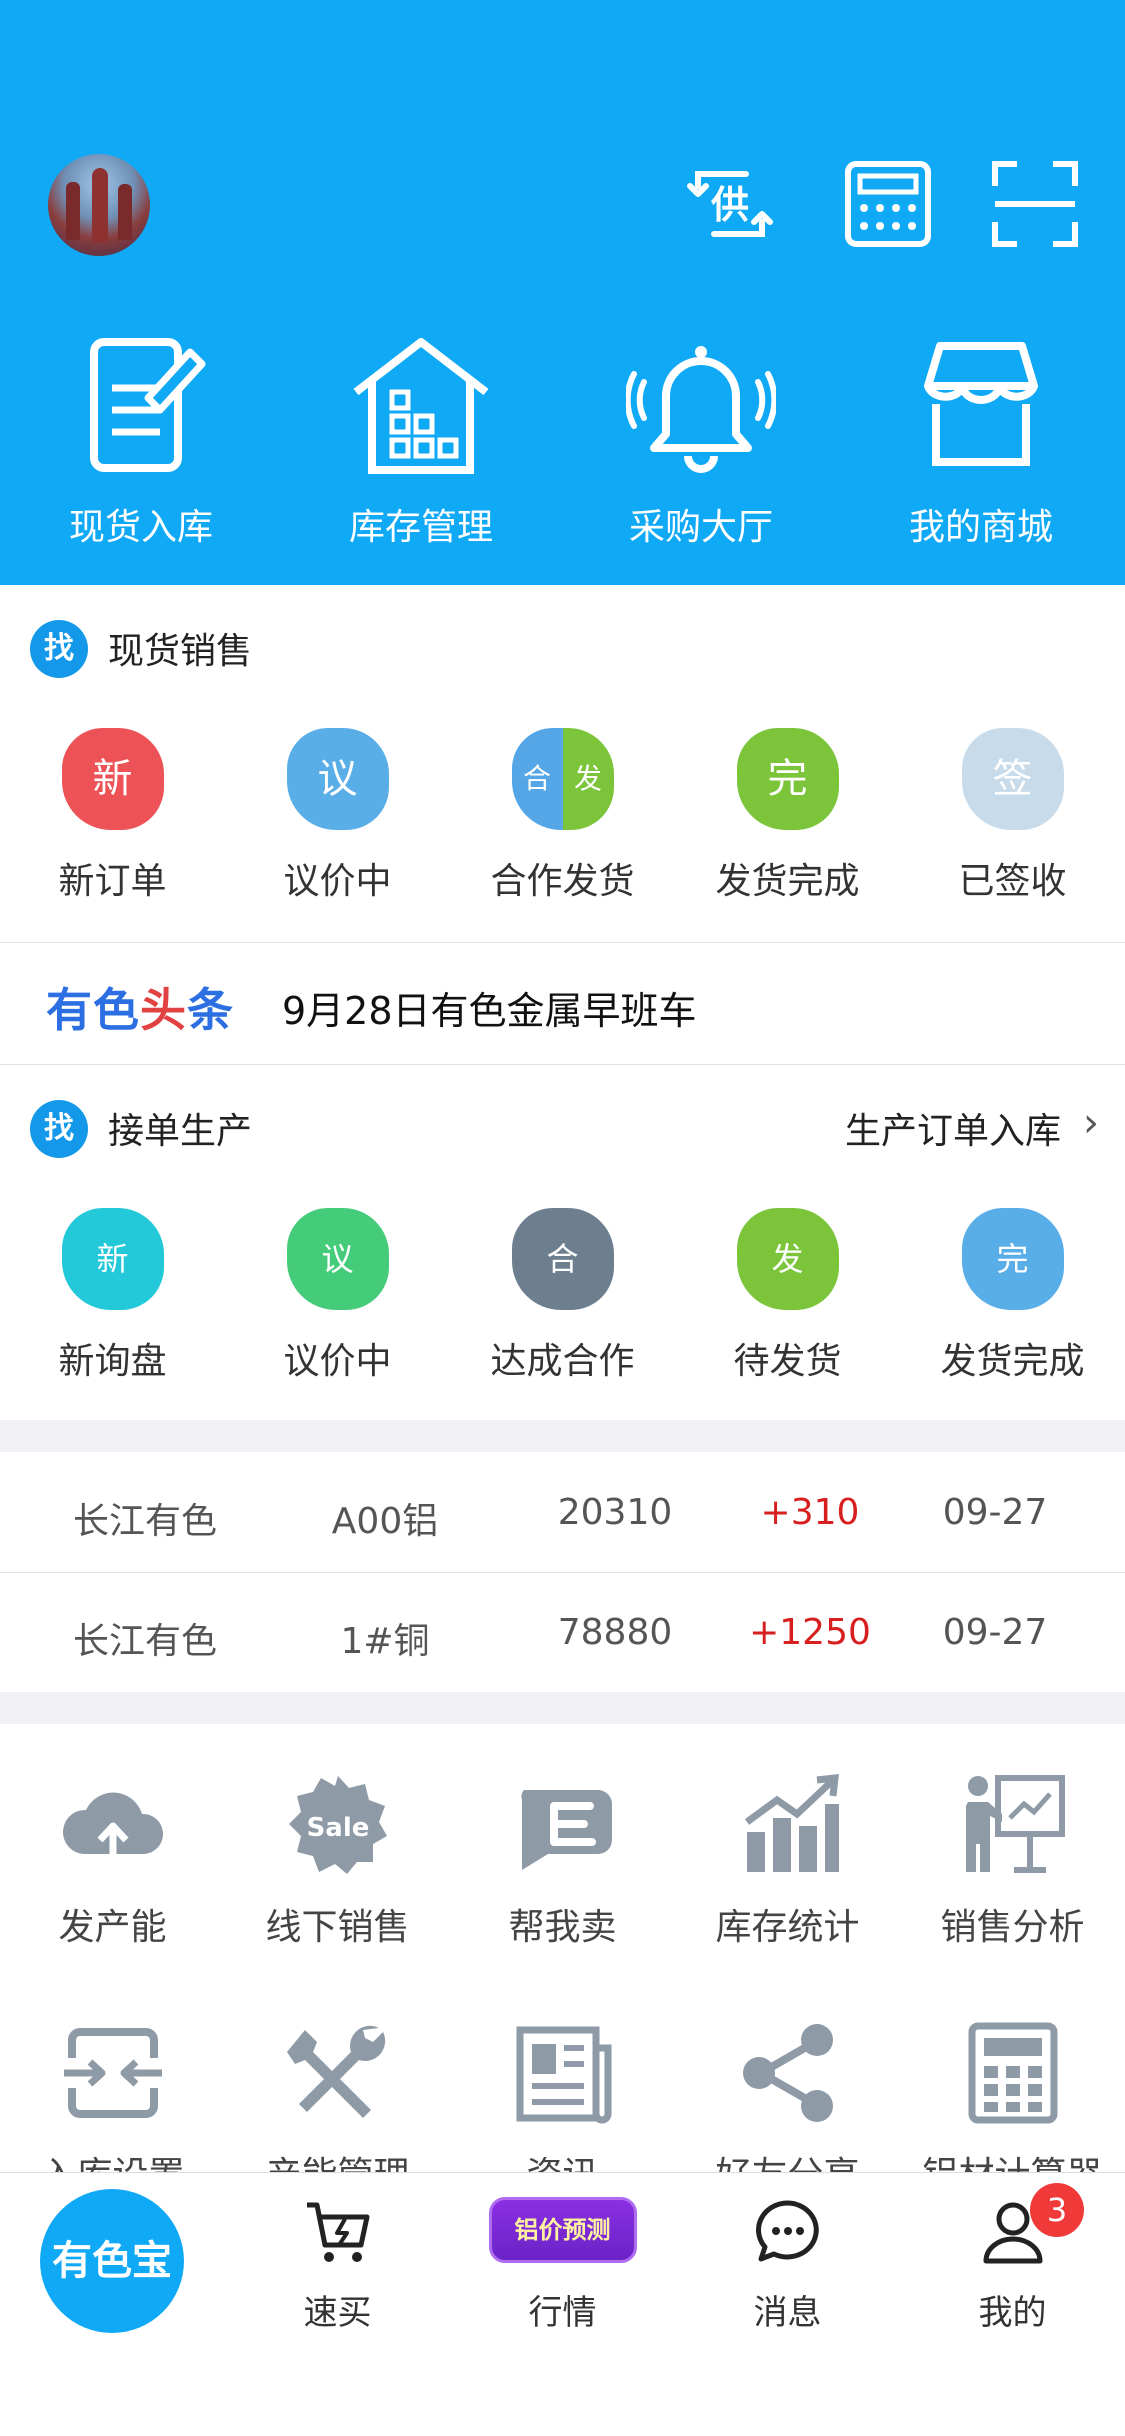 The image size is (1125, 2436). What do you see at coordinates (99, 205) in the screenshot?
I see `avatar` at bounding box center [99, 205].